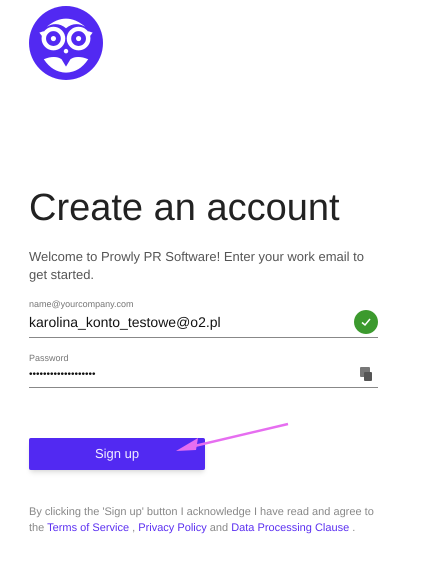 Image resolution: width=430 pixels, height=567 pixels. I want to click on password-field: •••••••••••••••••••, so click(194, 374).